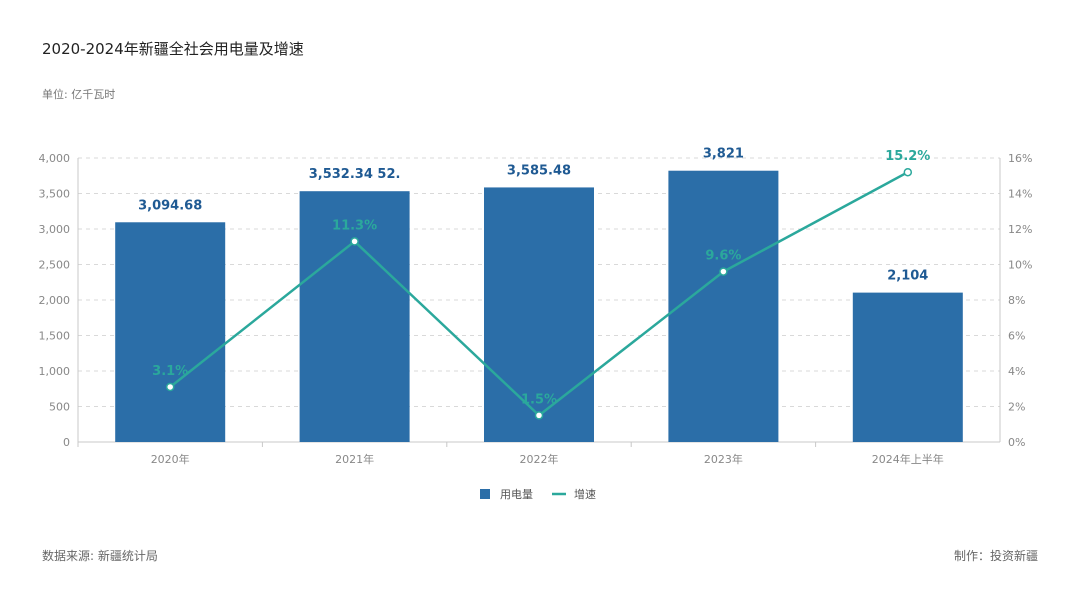 The width and height of the screenshot is (1080, 609). I want to click on x-tick-label: 2020年, so click(170, 459).